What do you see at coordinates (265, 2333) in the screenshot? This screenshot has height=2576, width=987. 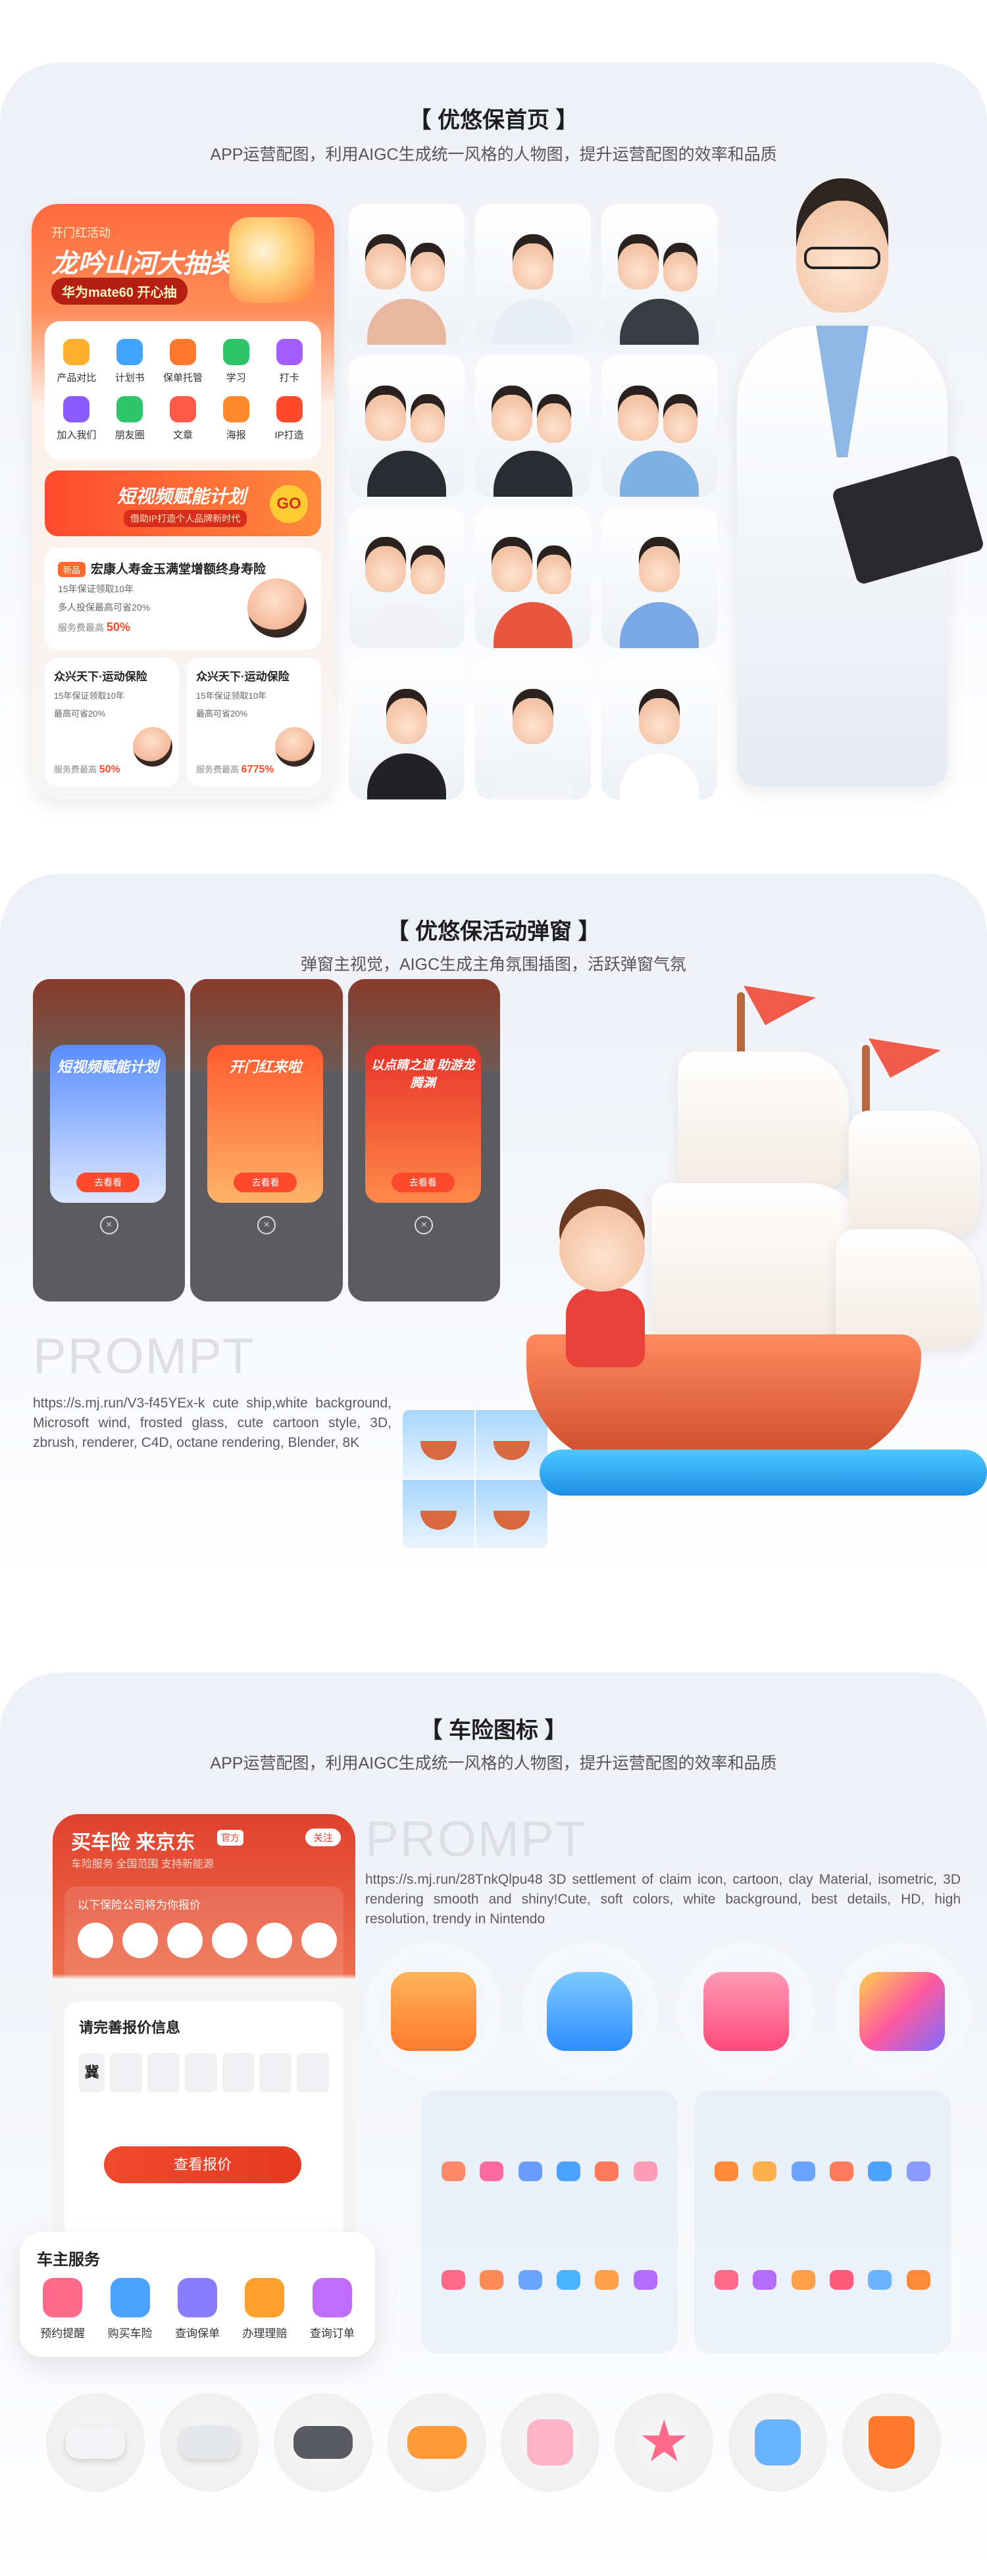 I see `service-label: 办理理赔` at bounding box center [265, 2333].